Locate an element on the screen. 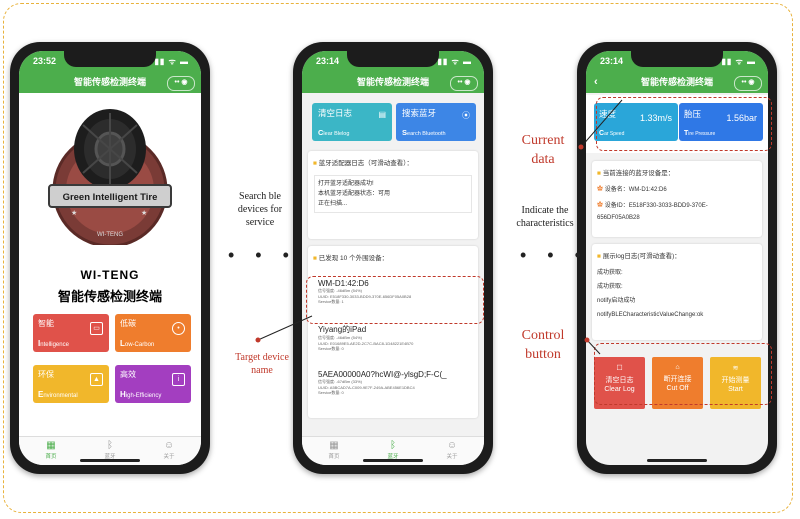  button-en: Search Bluetooth is located at coordinates (424, 132).